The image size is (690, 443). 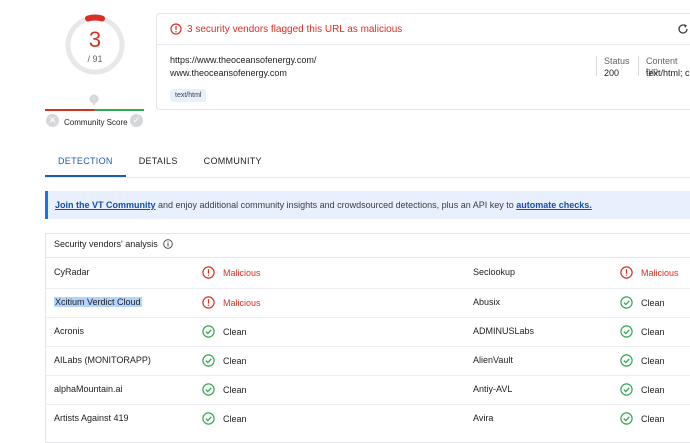 What do you see at coordinates (69, 331) in the screenshot?
I see `vendor-name: Acronis` at bounding box center [69, 331].